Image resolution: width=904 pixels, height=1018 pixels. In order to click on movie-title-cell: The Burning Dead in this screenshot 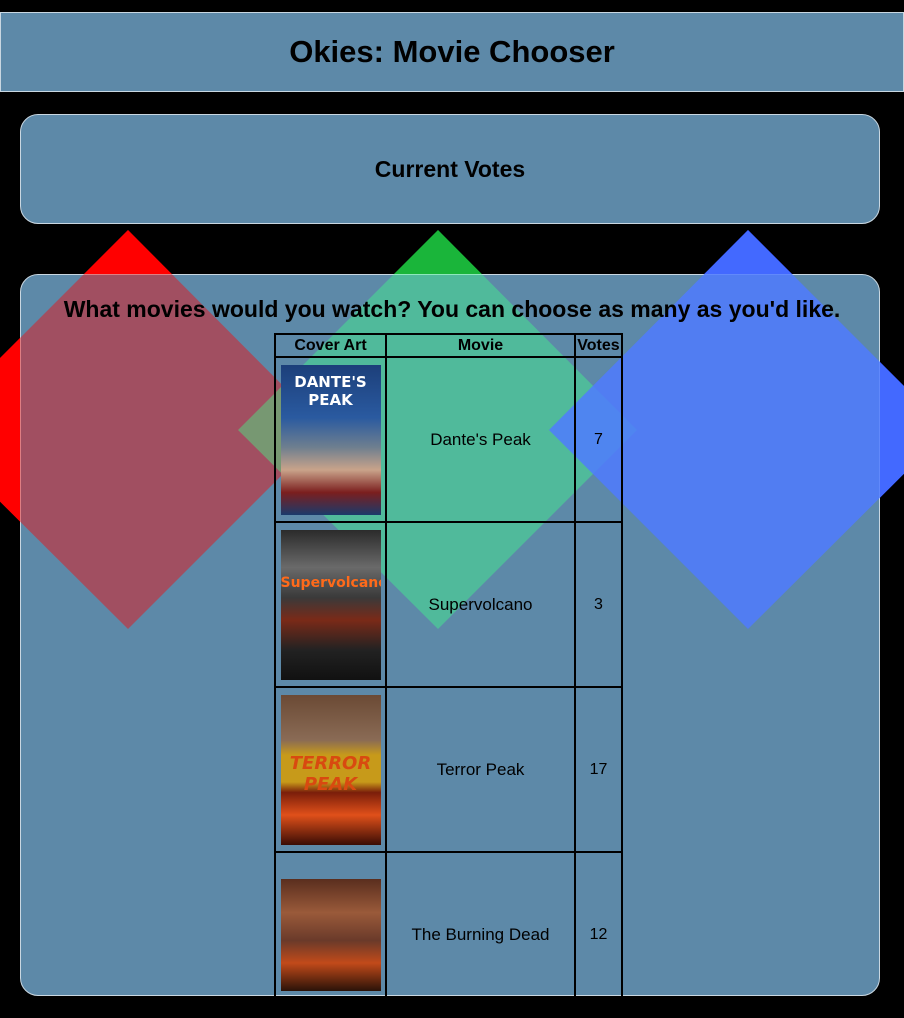, I will do `click(480, 934)`.